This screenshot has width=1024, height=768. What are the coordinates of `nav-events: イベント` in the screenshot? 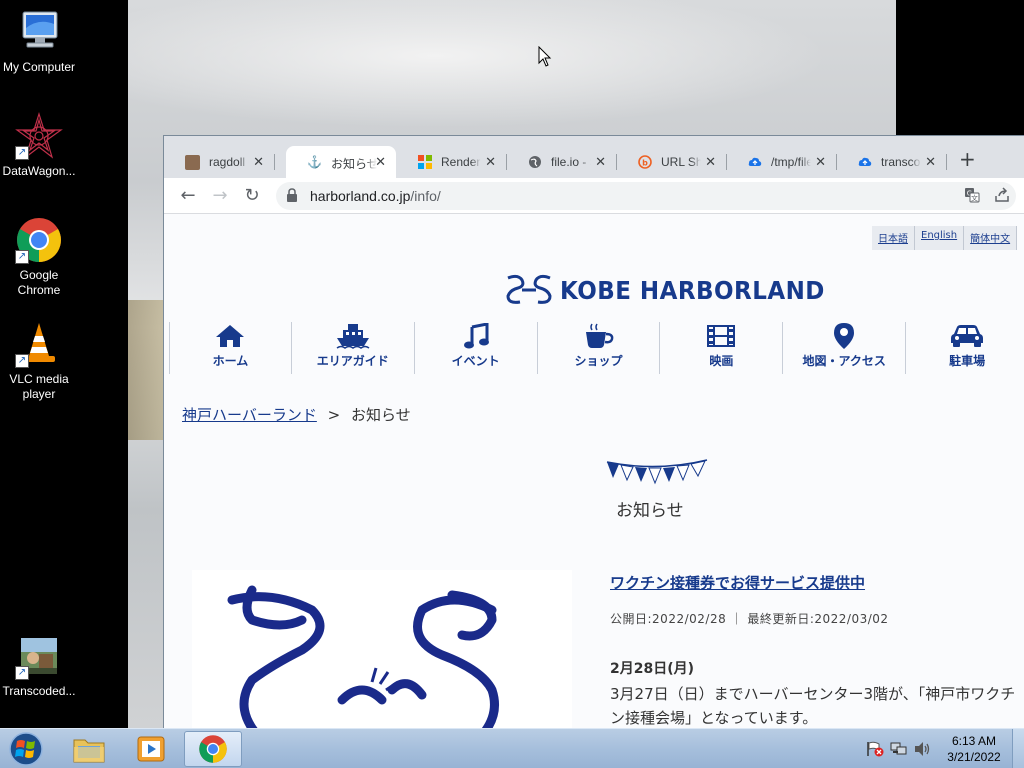 It's located at (476, 348).